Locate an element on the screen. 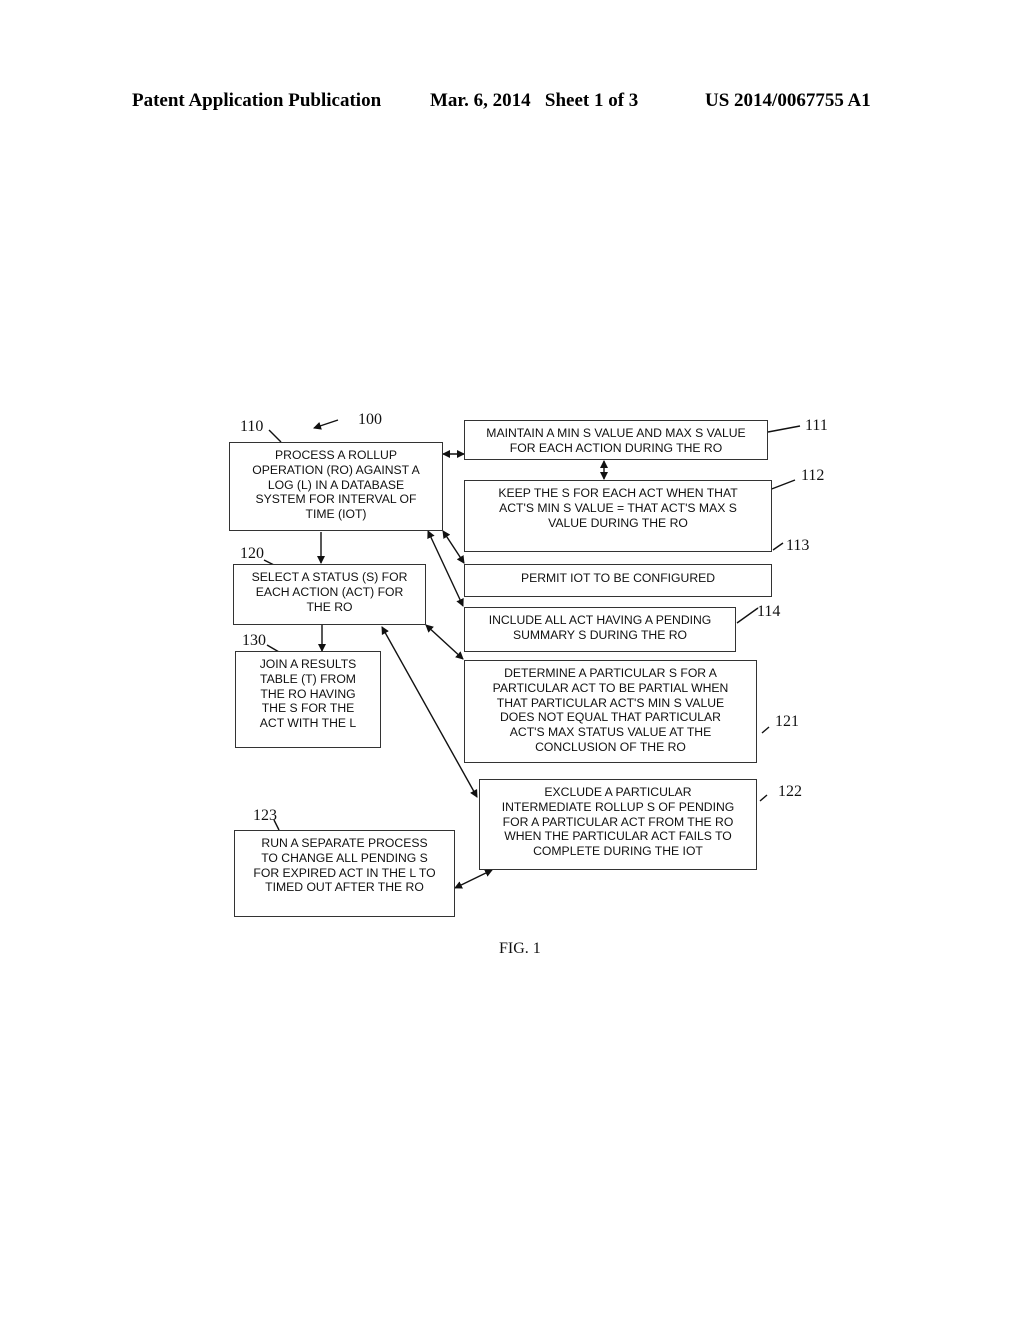  box-113-permit-iot: PERMIT IOT TO BE CONFIGURED is located at coordinates (618, 580).